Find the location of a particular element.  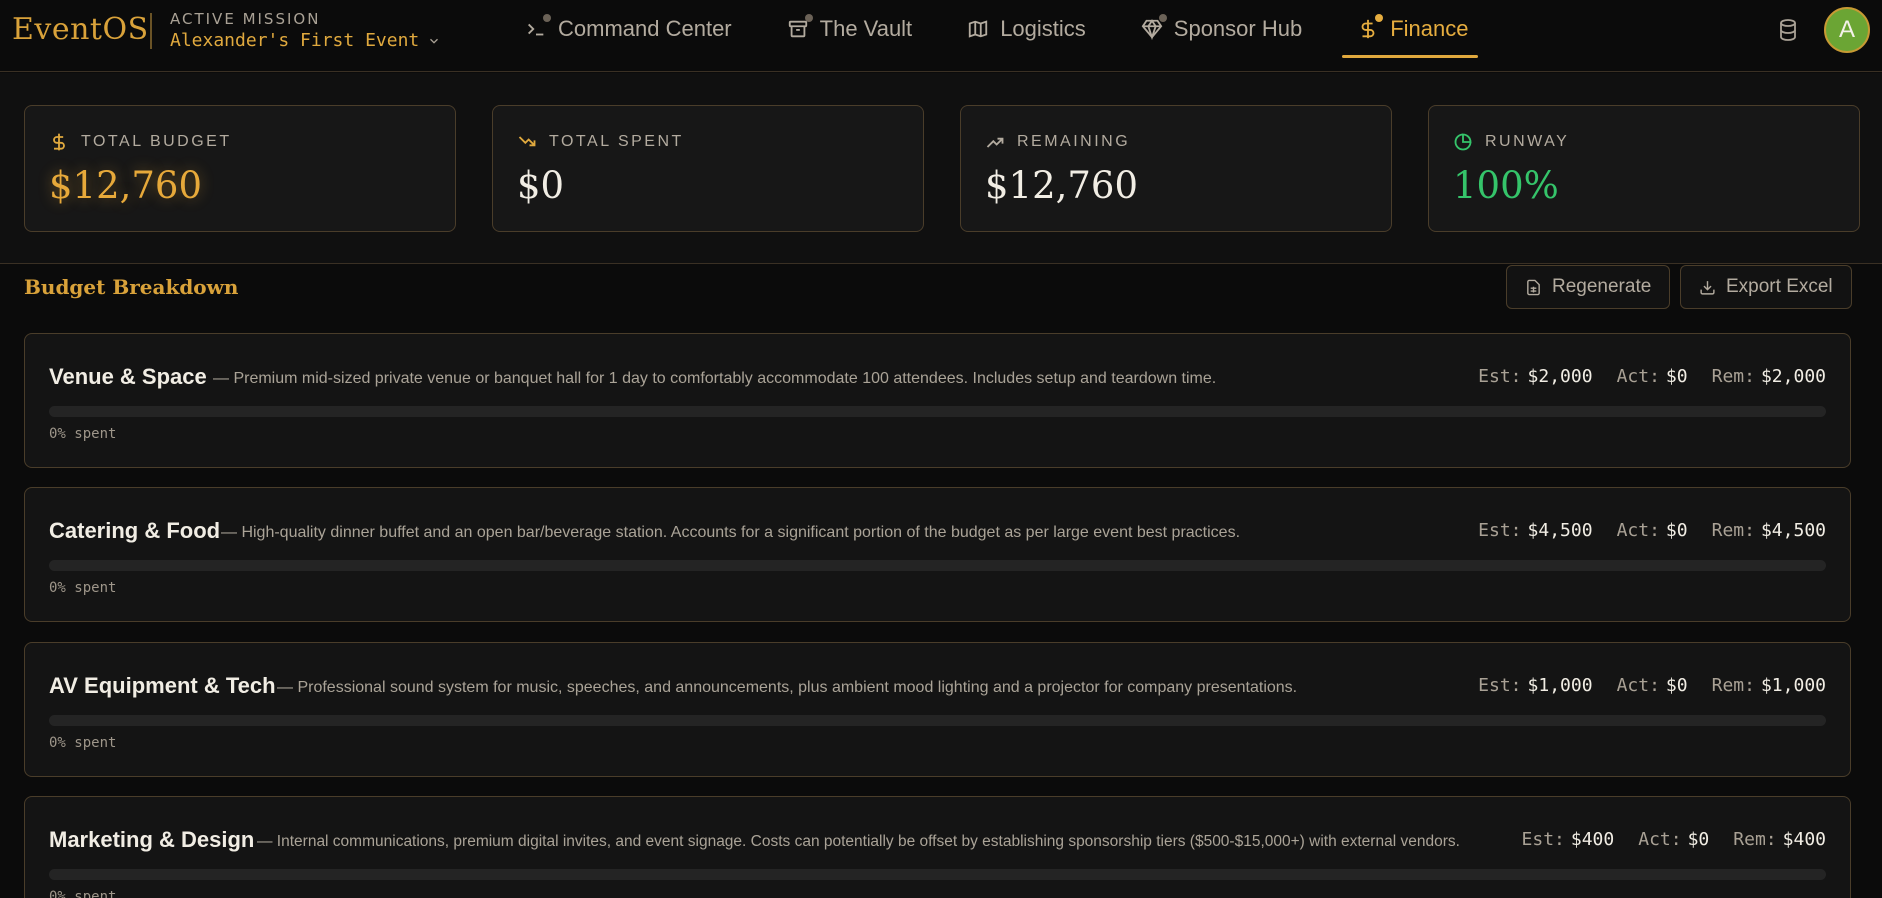

file-spreadsheet-icon is located at coordinates (1533, 287).